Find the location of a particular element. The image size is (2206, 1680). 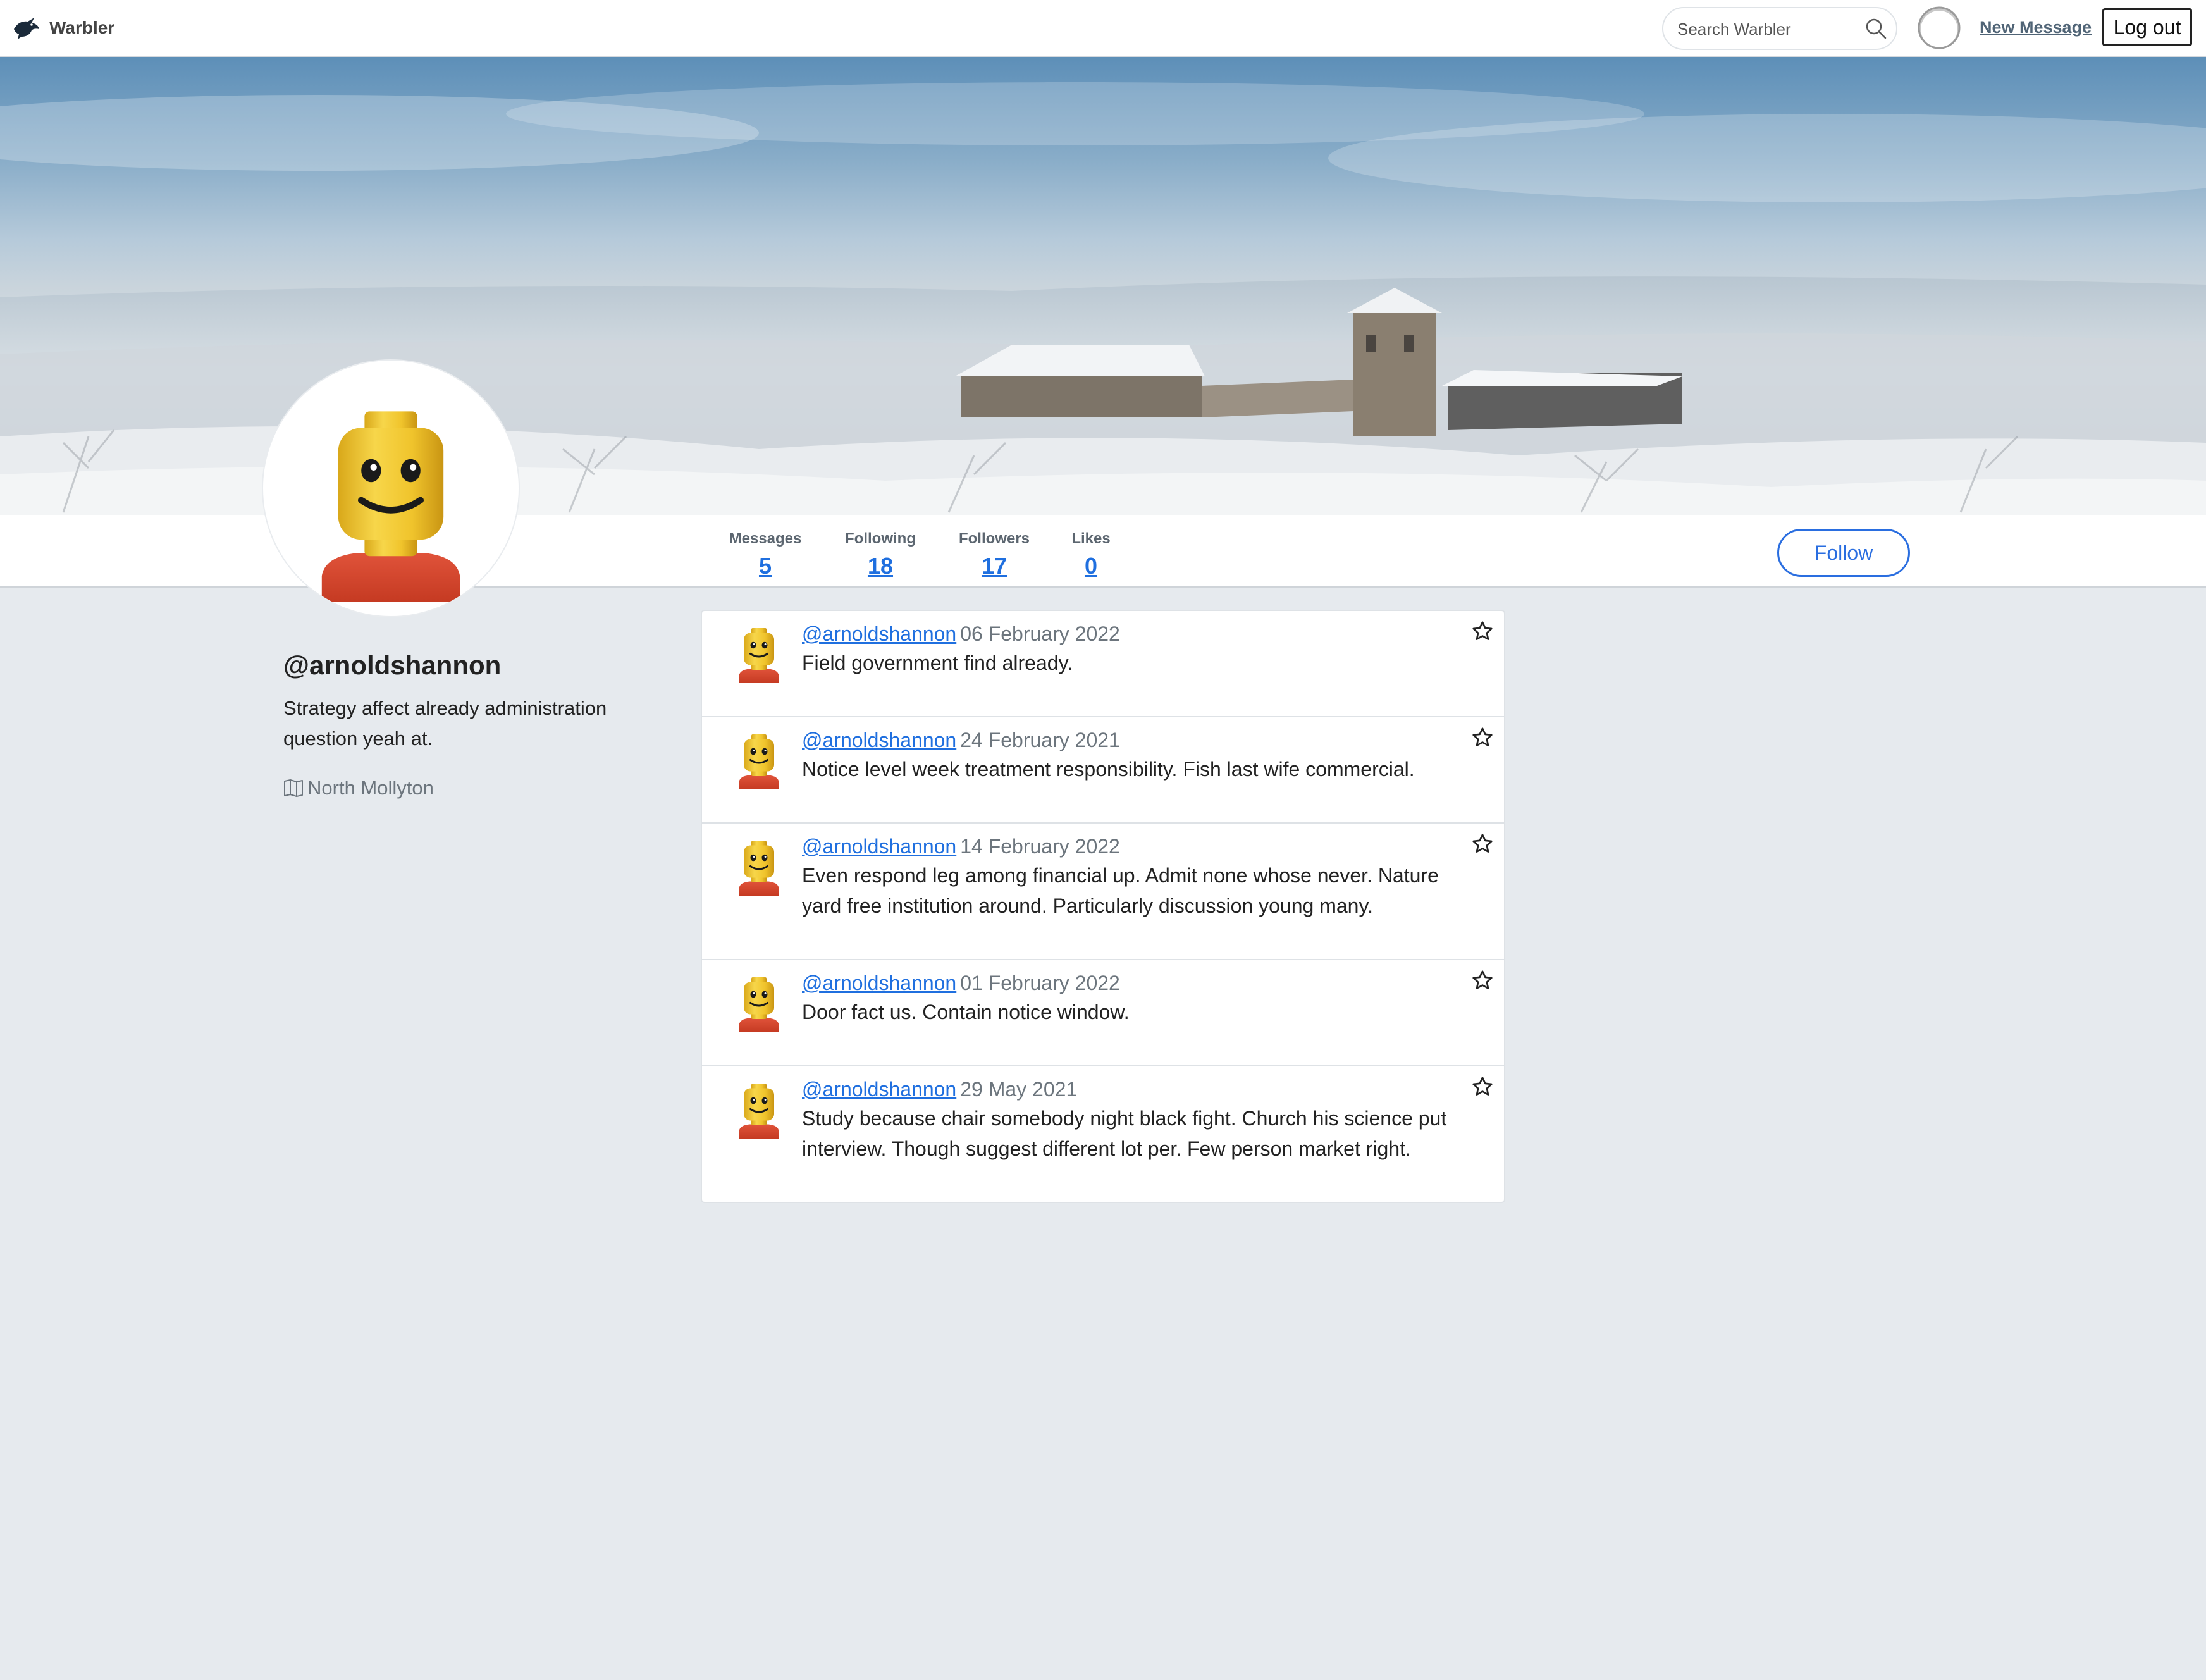

bird-logo-icon is located at coordinates (26, 28).